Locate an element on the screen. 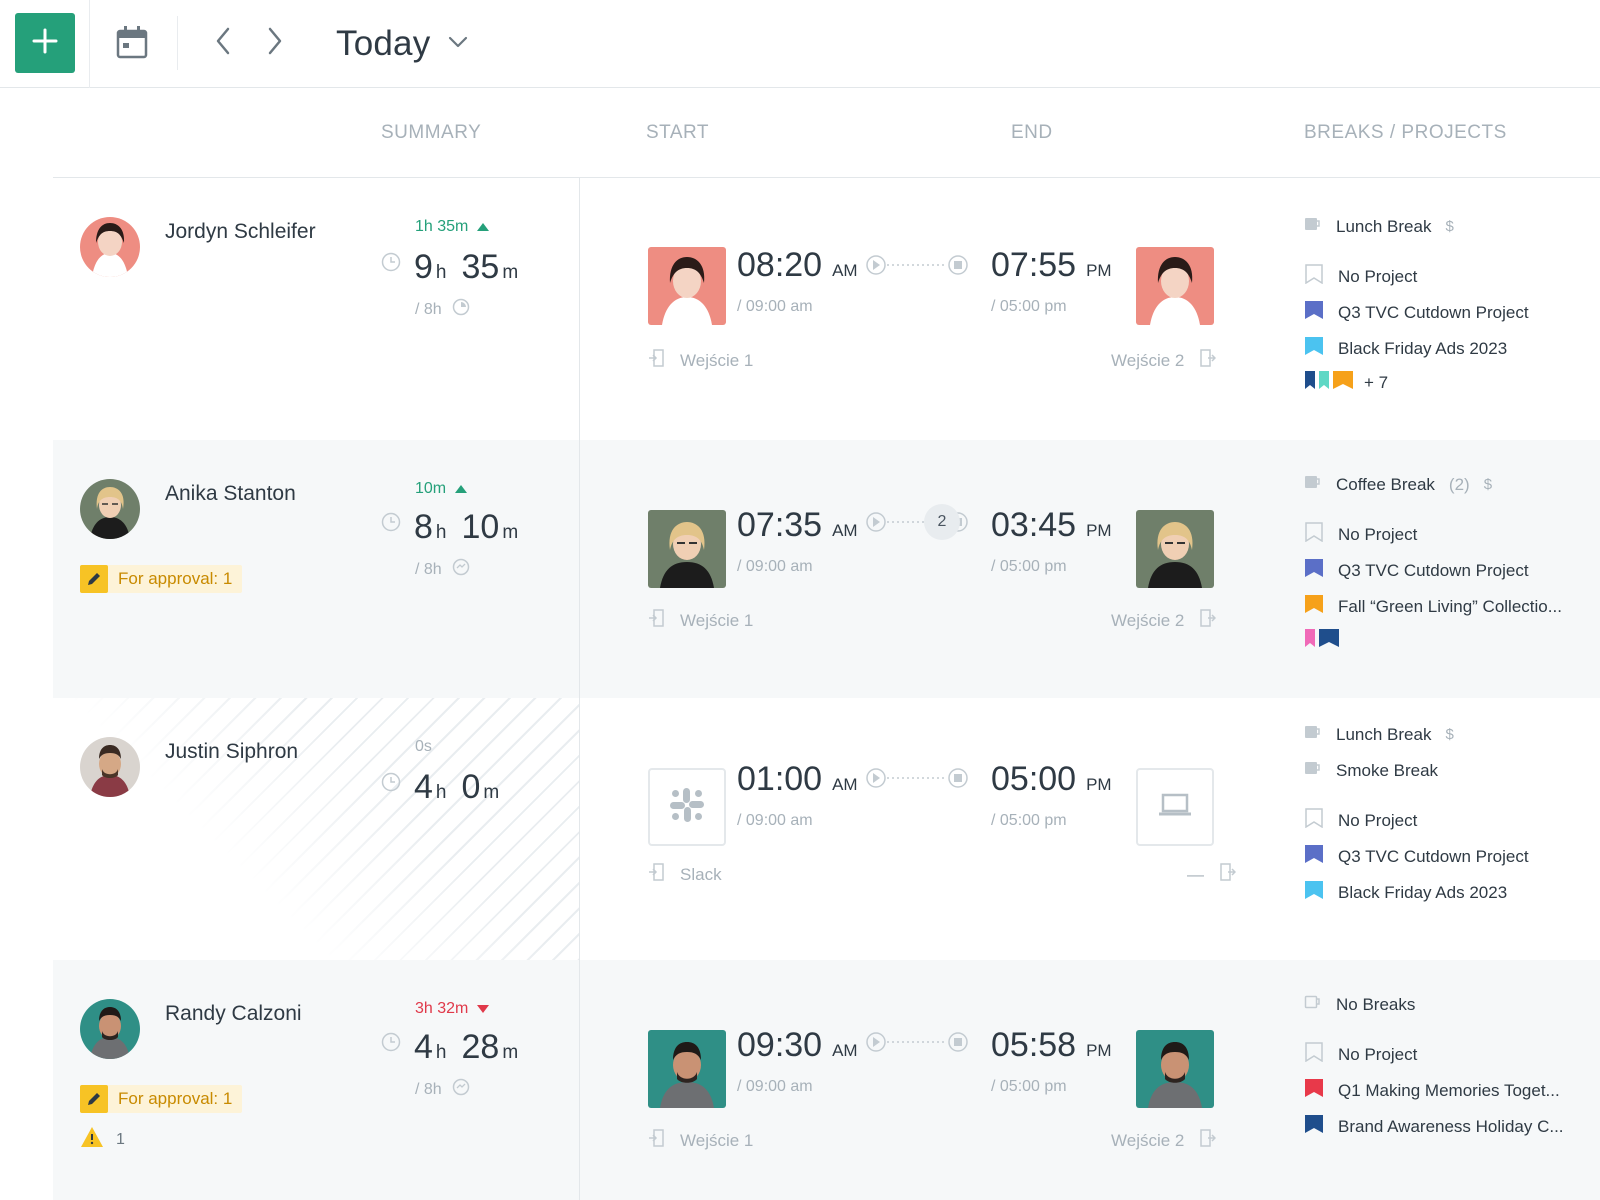 This screenshot has width=1600, height=1200. planned-start: / 09:00 am is located at coordinates (775, 1086).